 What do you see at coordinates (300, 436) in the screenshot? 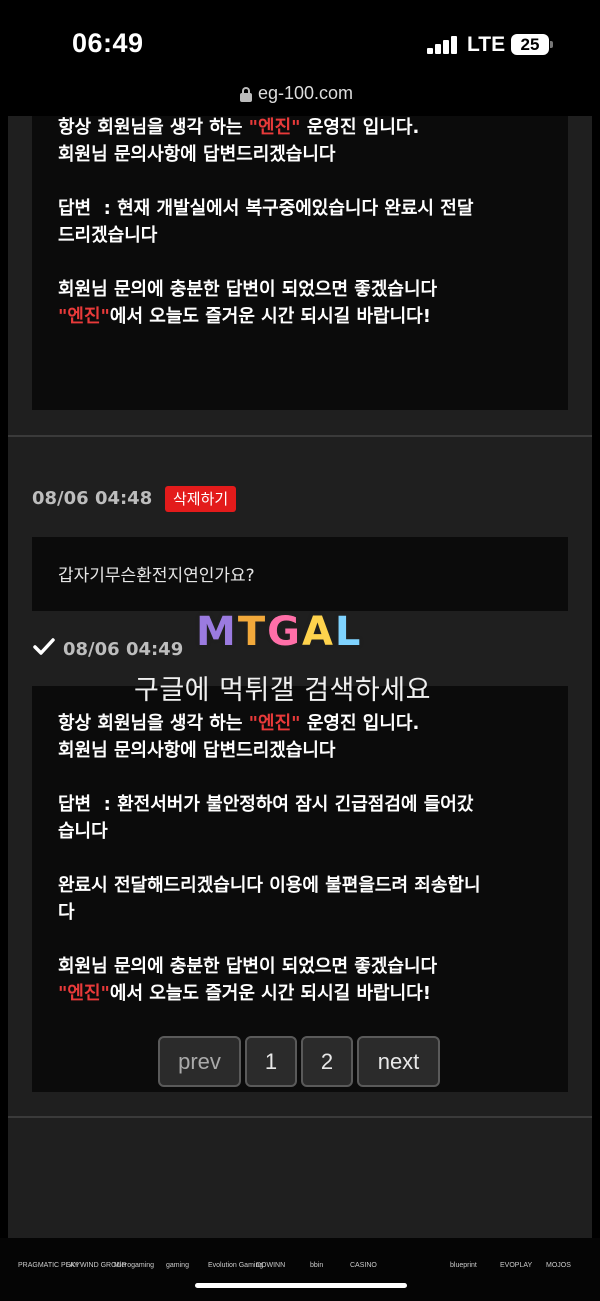
I see `post-divider` at bounding box center [300, 436].